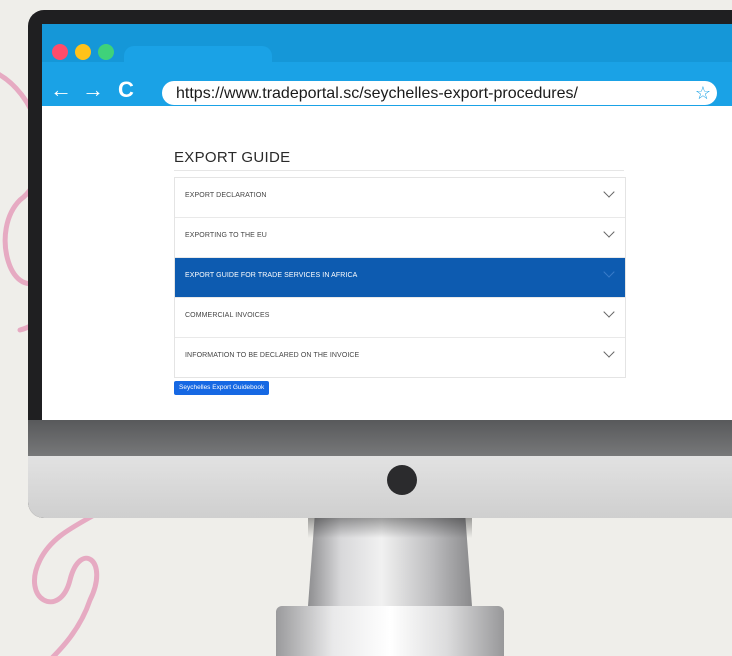  Describe the element at coordinates (400, 198) in the screenshot. I see `accordion-item: EXPORT DECLARATION` at that location.